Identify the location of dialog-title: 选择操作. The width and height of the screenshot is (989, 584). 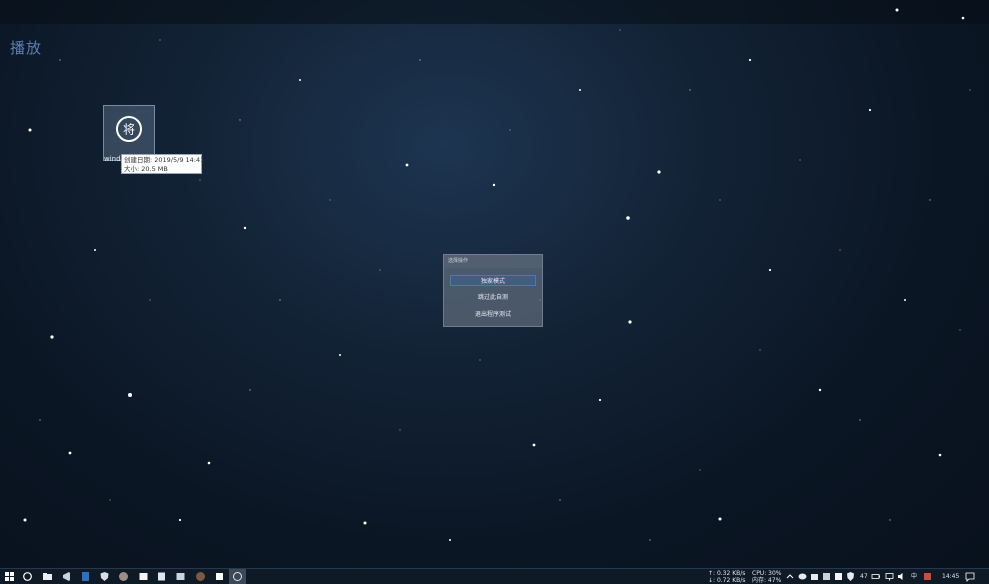
(493, 261).